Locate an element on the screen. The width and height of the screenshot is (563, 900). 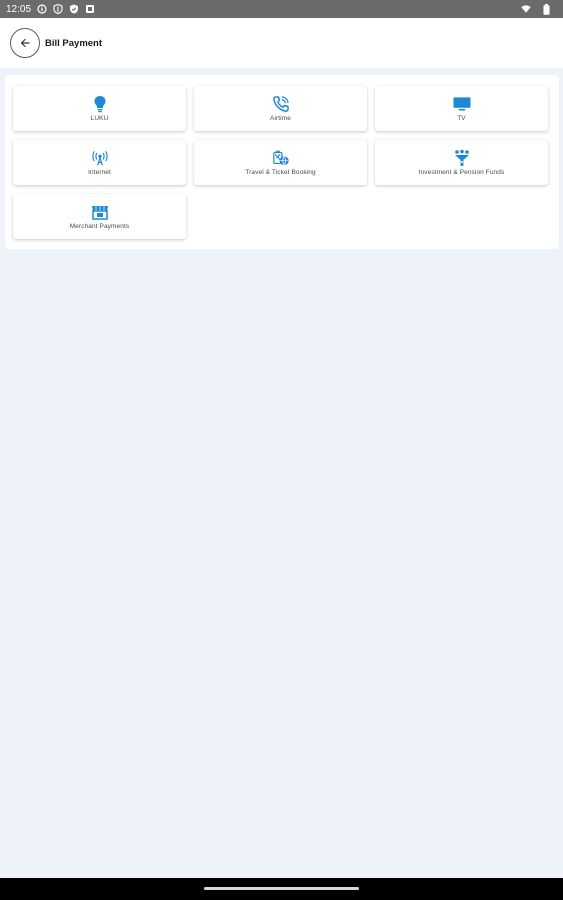
merchant-icon is located at coordinates (100, 212).